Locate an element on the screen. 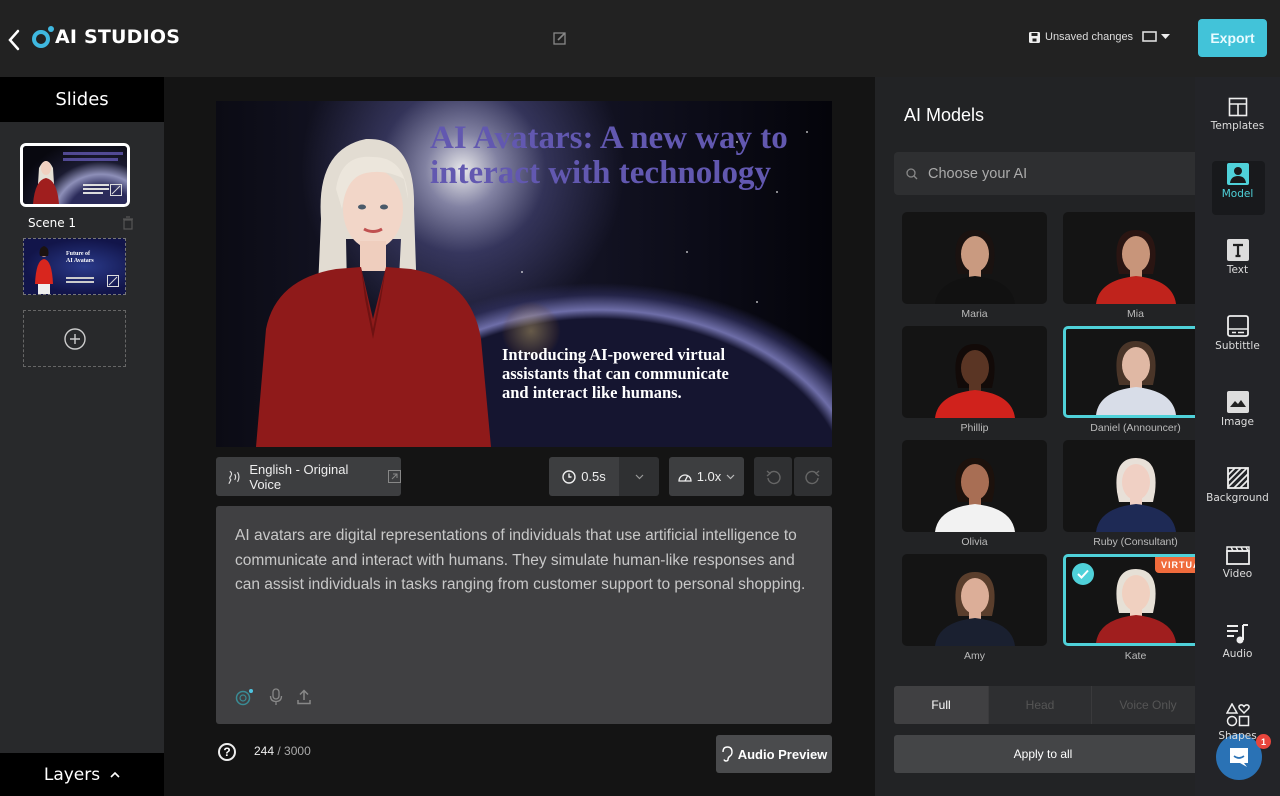  slide-thumbnail-2: Future of AI Avatars is located at coordinates (74, 266).